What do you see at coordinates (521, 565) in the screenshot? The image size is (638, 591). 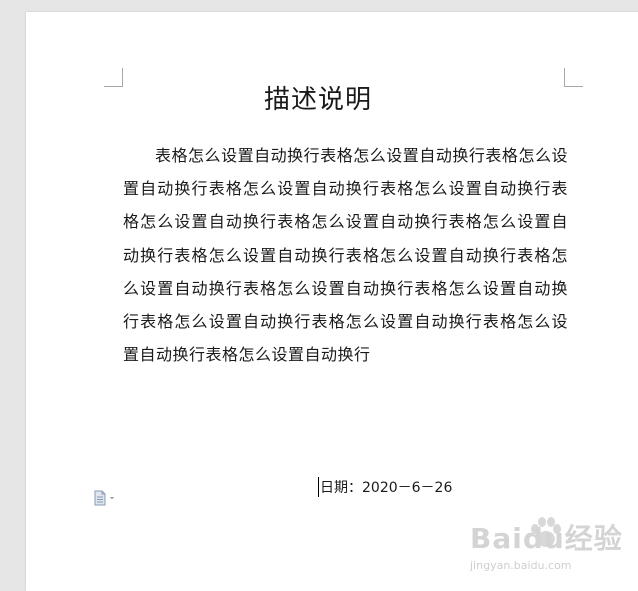 I see `watermark-url: jingyan.baidu.com` at bounding box center [521, 565].